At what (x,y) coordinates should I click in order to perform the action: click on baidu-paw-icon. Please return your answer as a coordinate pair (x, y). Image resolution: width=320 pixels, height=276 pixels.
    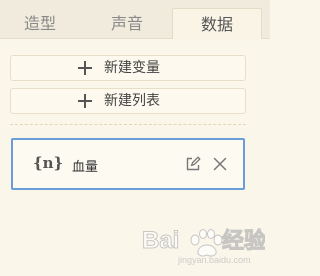
    Looking at the image, I should click on (206, 243).